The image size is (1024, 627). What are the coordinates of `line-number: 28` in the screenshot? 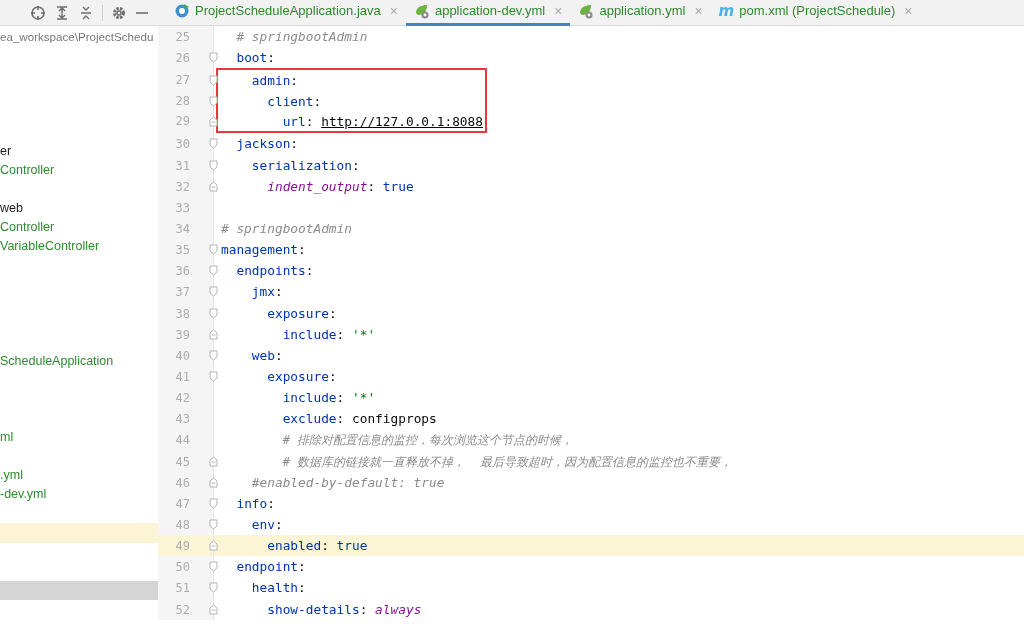 It's located at (182, 101).